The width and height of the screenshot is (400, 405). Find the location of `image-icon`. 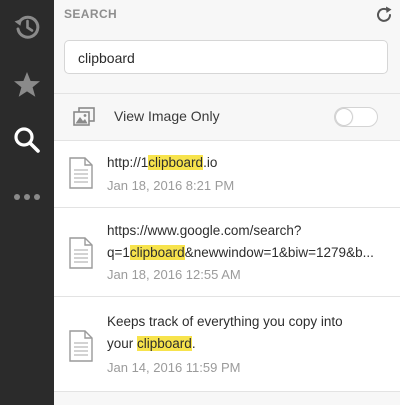

image-icon is located at coordinates (84, 118).